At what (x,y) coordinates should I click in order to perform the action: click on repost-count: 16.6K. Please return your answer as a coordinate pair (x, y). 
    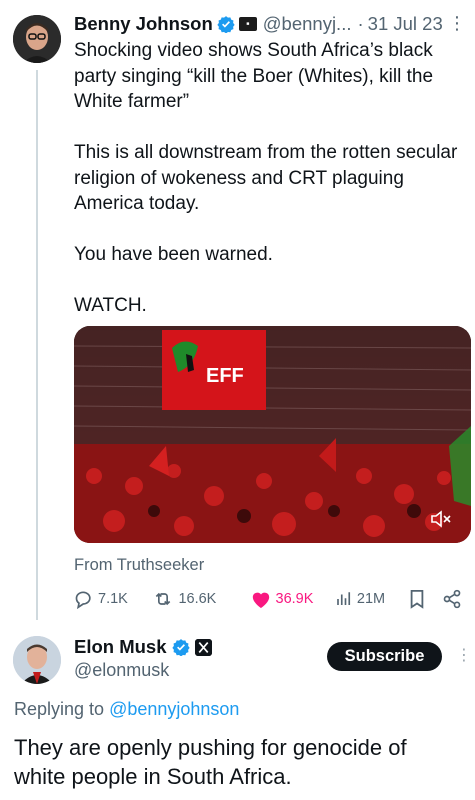
    Looking at the image, I should click on (197, 599).